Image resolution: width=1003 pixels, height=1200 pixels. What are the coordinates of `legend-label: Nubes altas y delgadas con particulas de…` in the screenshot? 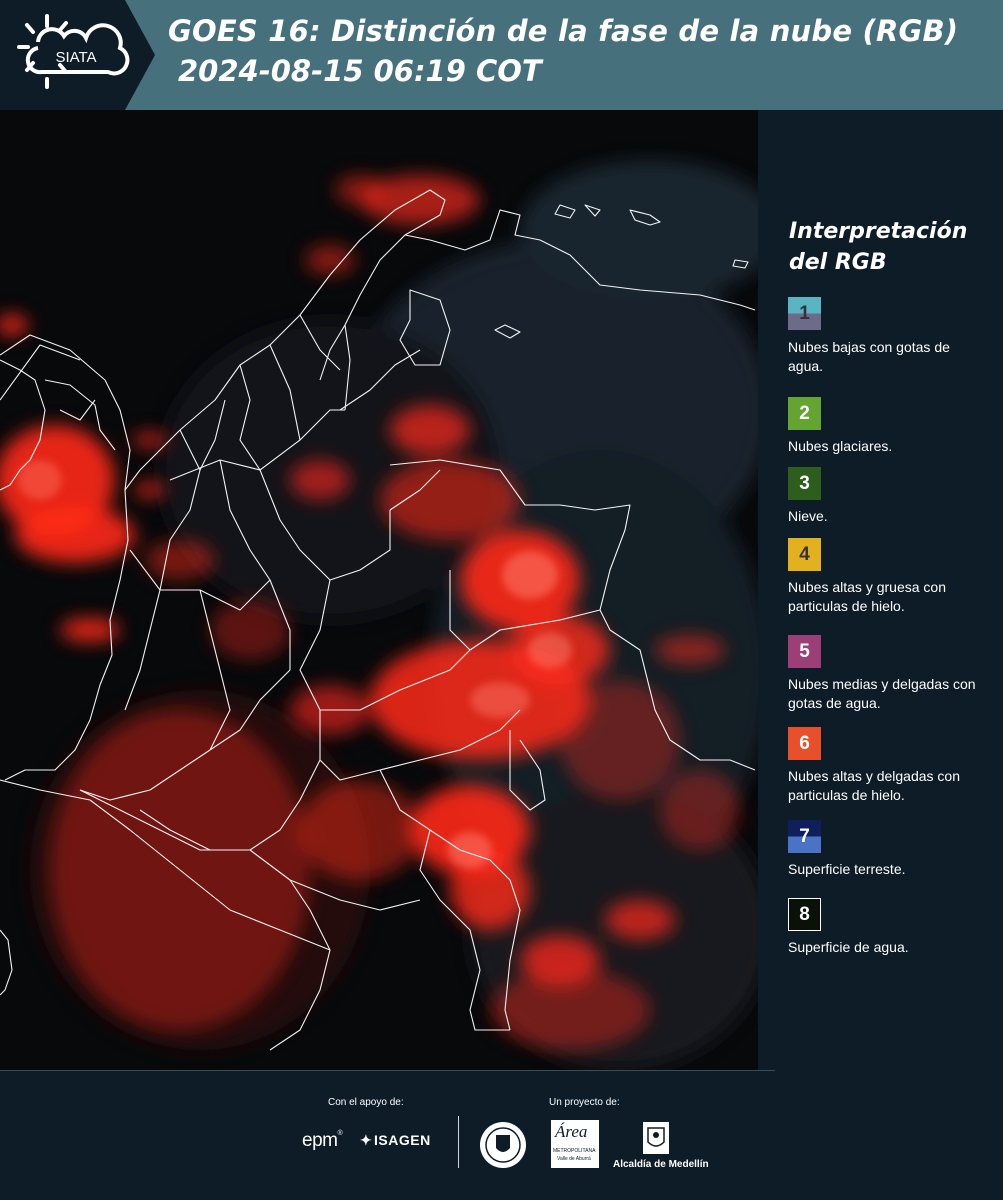 It's located at (874, 785).